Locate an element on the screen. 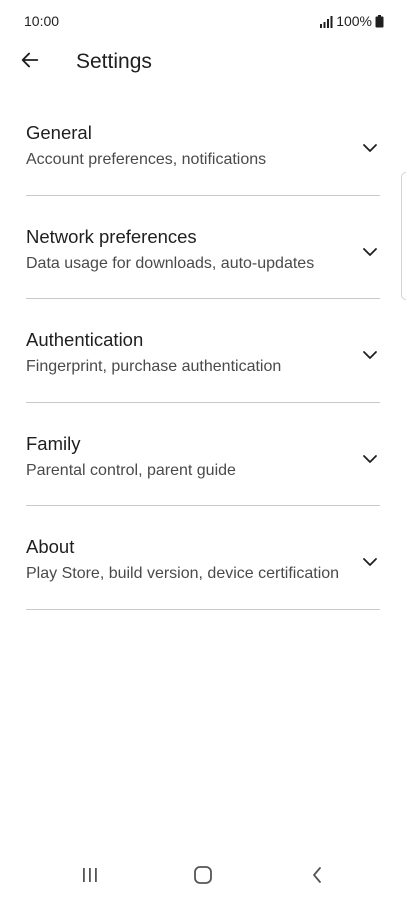 Image resolution: width=406 pixels, height=902 pixels. status-indicators: 100% is located at coordinates (351, 21).